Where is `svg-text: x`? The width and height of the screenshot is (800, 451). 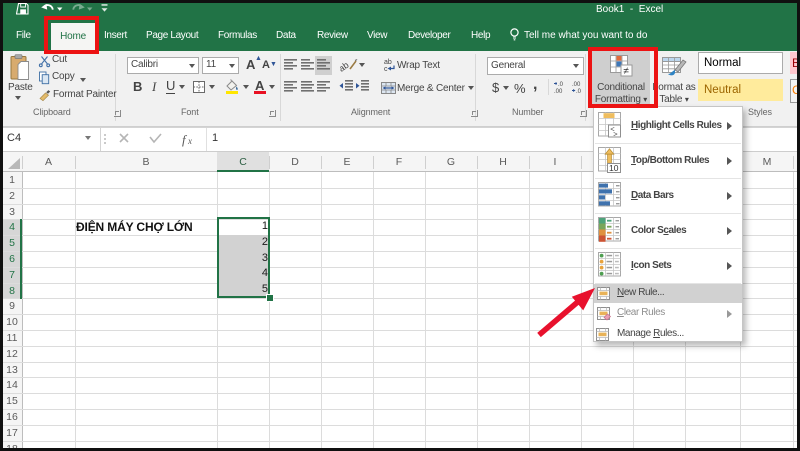 svg-text: x is located at coordinates (189, 141).